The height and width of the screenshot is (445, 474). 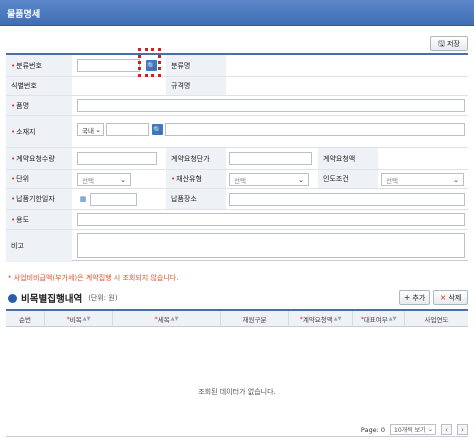 What do you see at coordinates (321, 319) in the screenshot?
I see `col-contract-amount: * 계약요청액 ▲▼` at bounding box center [321, 319].